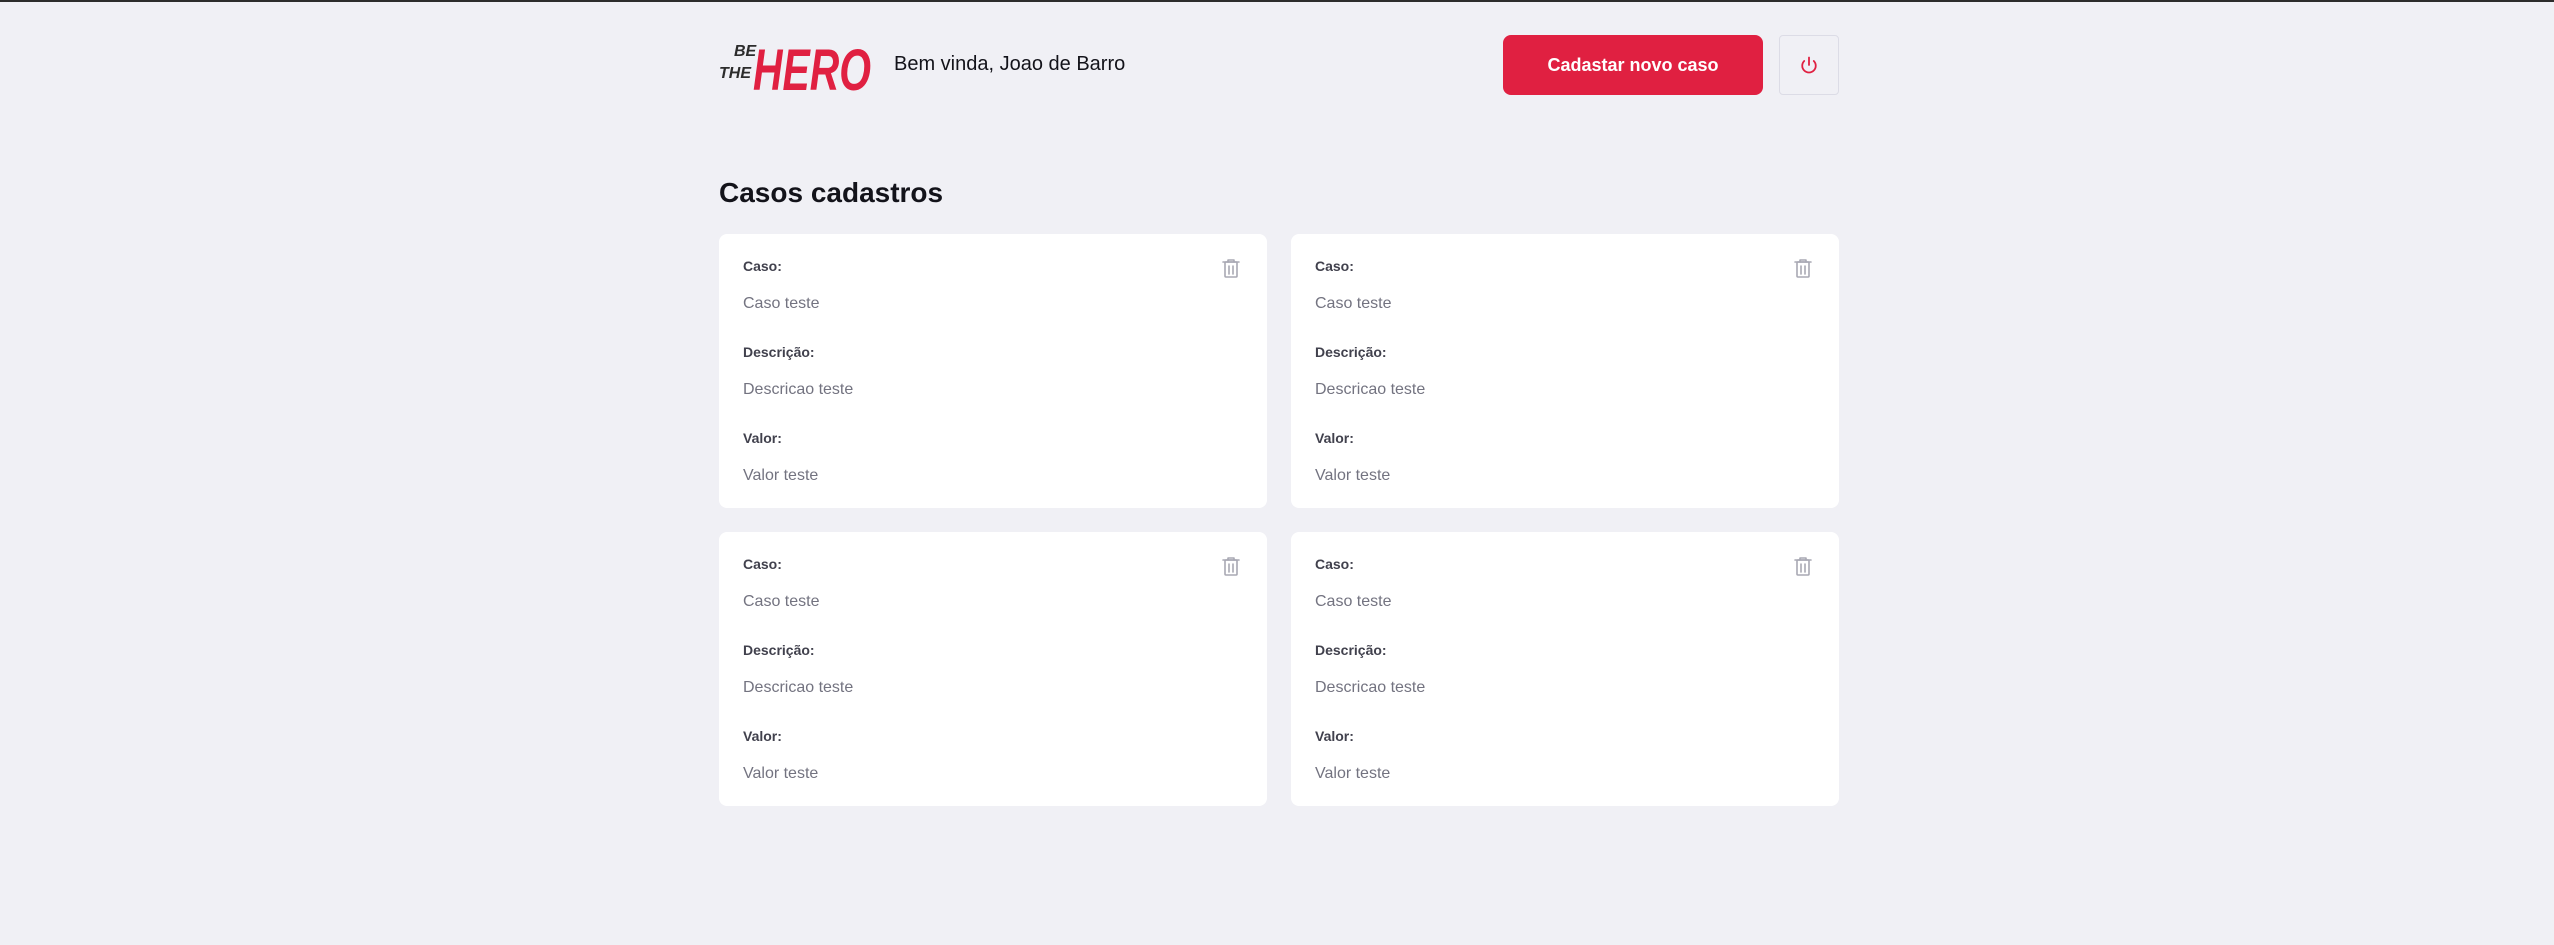  What do you see at coordinates (1277, 1) in the screenshot?
I see `top-border` at bounding box center [1277, 1].